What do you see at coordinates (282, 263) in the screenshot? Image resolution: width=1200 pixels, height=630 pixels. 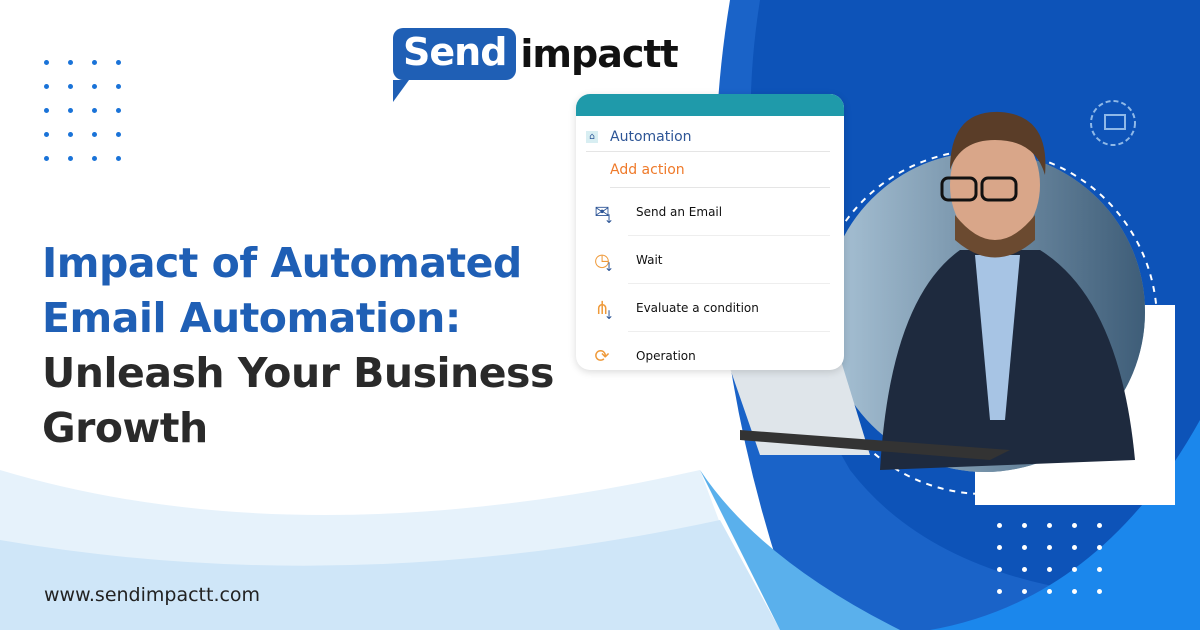 I see `headline-line1: Impact of Automated` at bounding box center [282, 263].